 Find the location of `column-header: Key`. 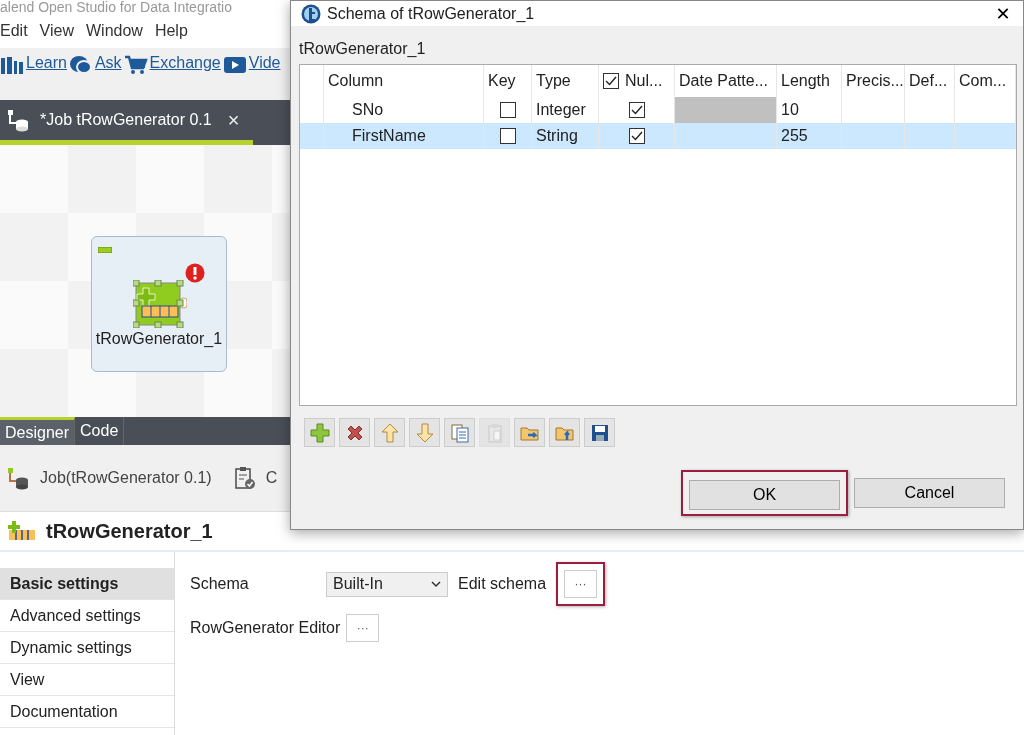

column-header: Key is located at coordinates (508, 81).